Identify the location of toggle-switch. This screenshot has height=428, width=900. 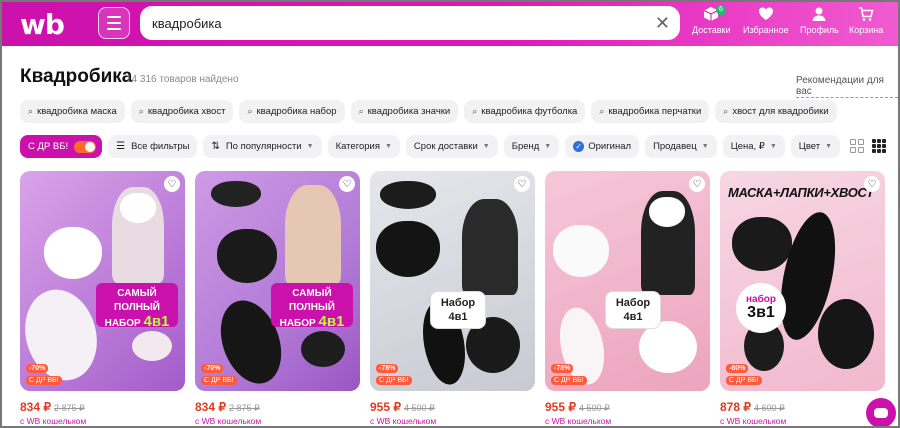
(85, 146).